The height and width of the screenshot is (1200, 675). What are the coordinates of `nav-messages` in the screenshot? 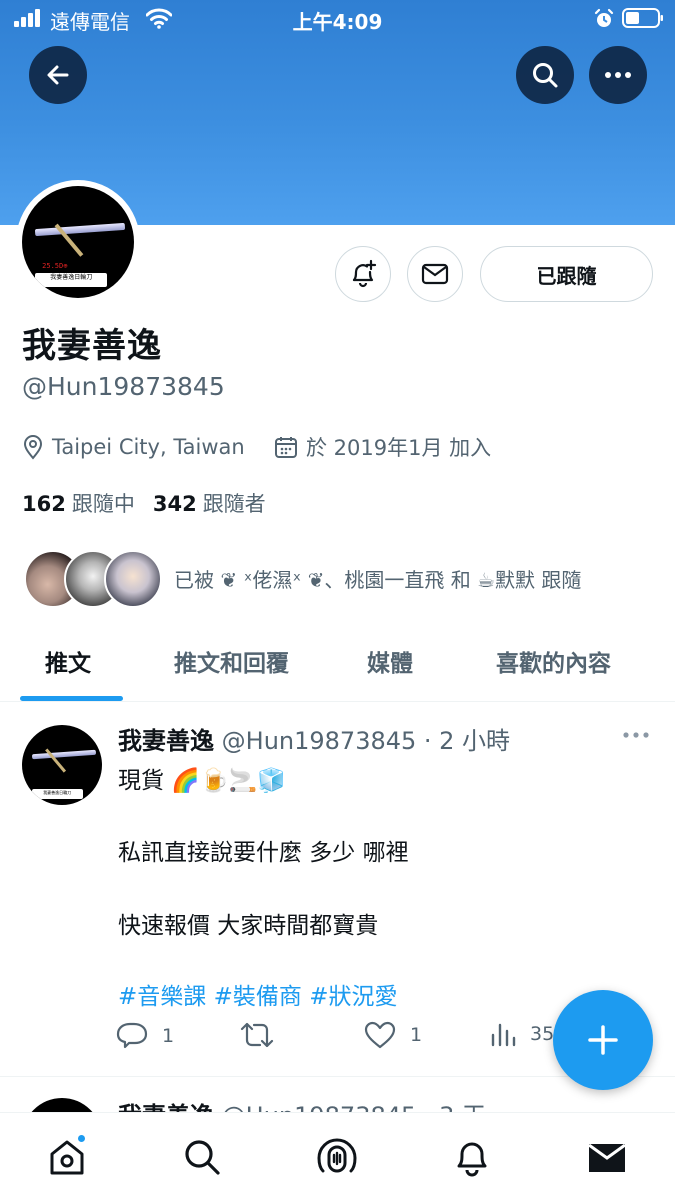 It's located at (607, 1157).